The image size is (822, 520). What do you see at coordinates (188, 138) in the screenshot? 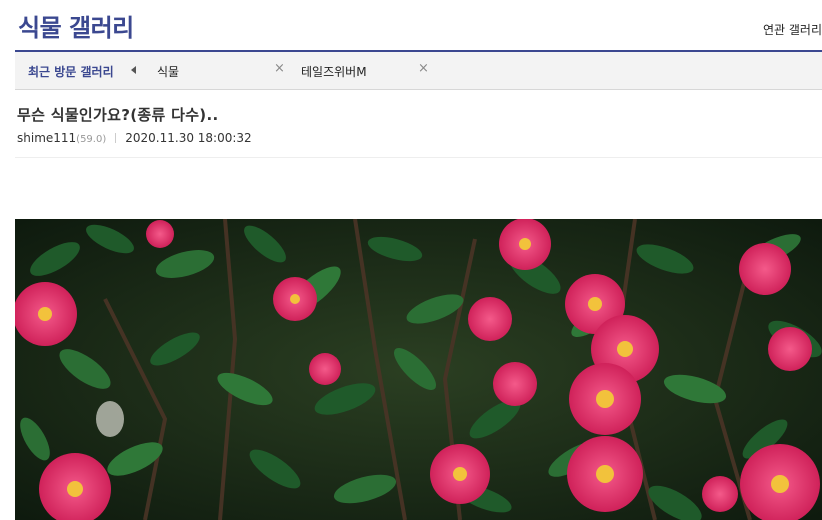
I see `post-date: 2020.11.30 18:00:32` at bounding box center [188, 138].